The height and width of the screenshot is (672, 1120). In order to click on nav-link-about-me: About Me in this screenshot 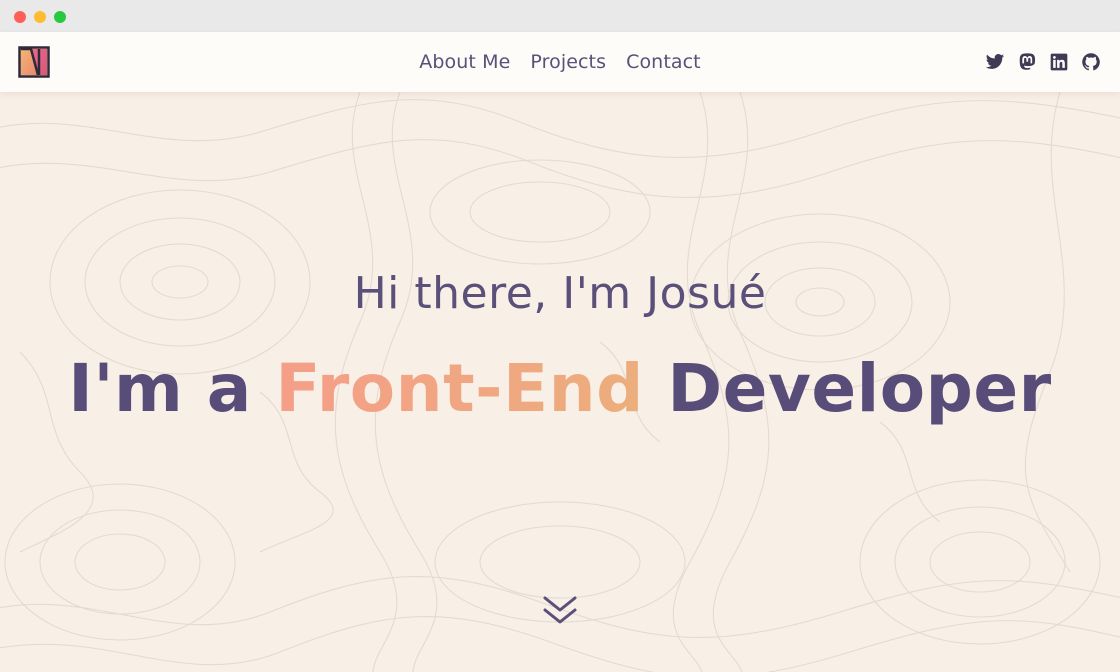, I will do `click(464, 62)`.